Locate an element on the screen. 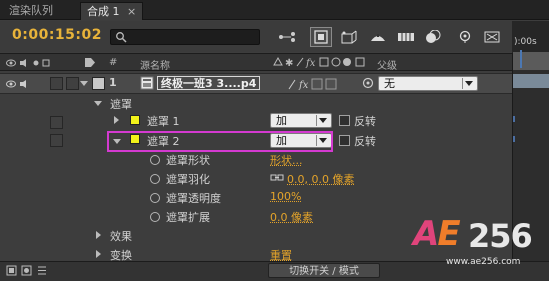 This screenshot has width=549, height=281. search-icon is located at coordinates (121, 37).